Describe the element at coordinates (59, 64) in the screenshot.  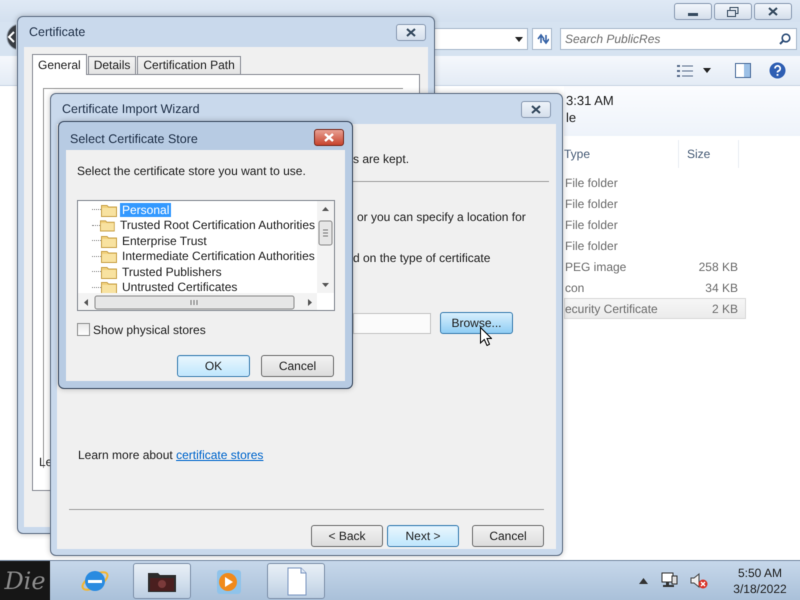
I see `tab: General` at that location.